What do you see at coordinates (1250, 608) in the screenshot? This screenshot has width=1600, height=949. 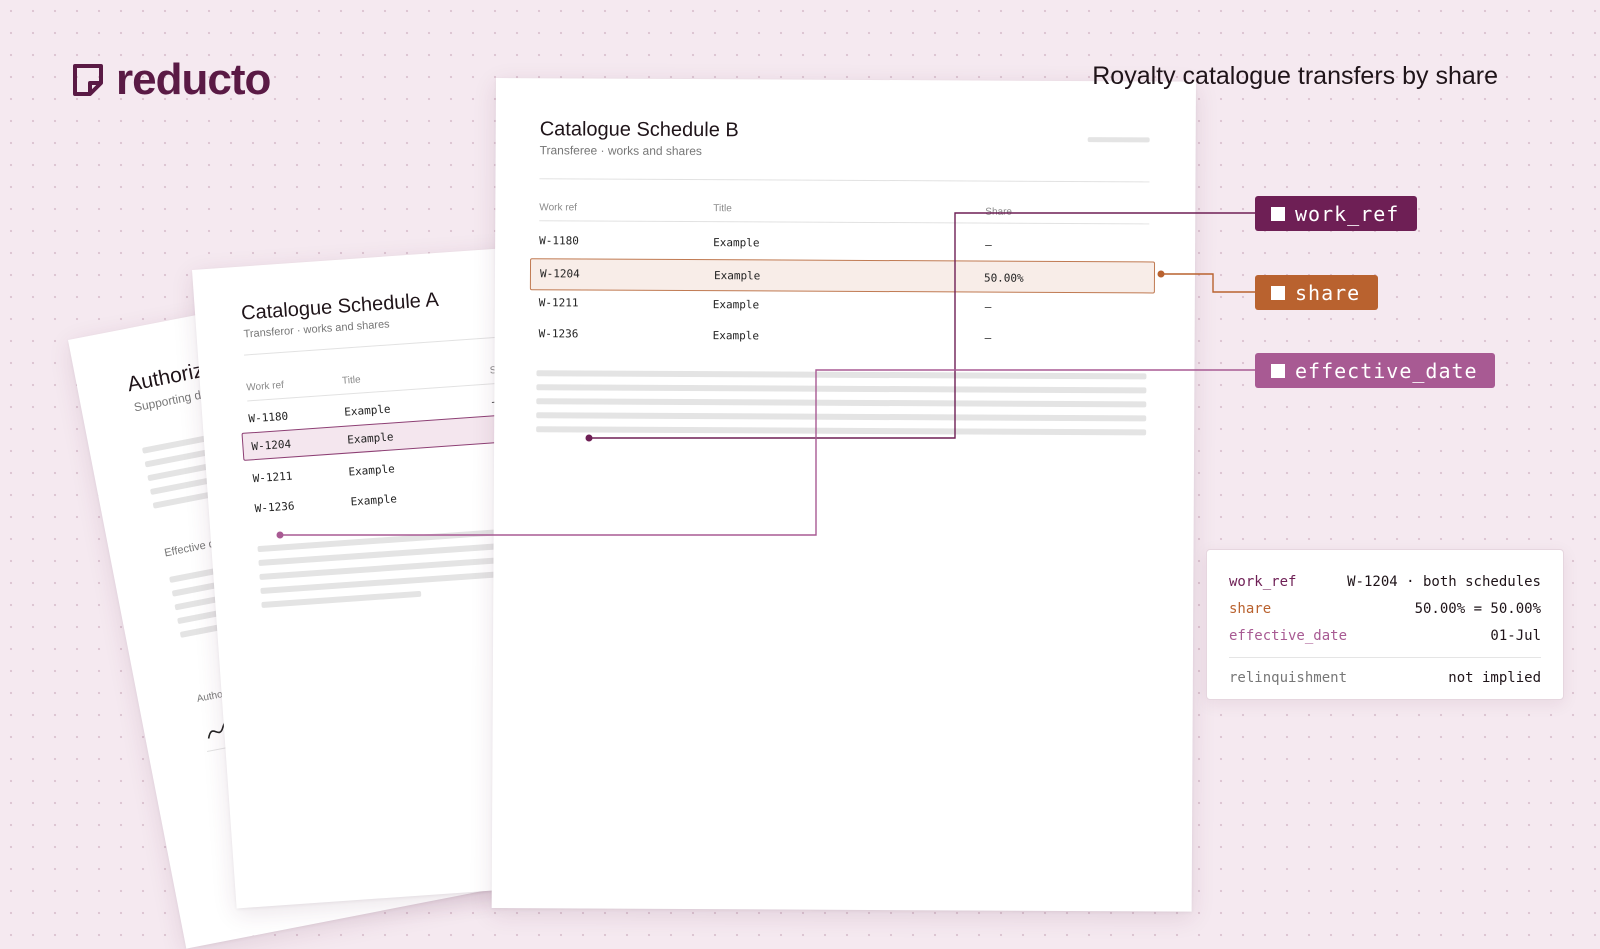 I see `summary-key: share` at bounding box center [1250, 608].